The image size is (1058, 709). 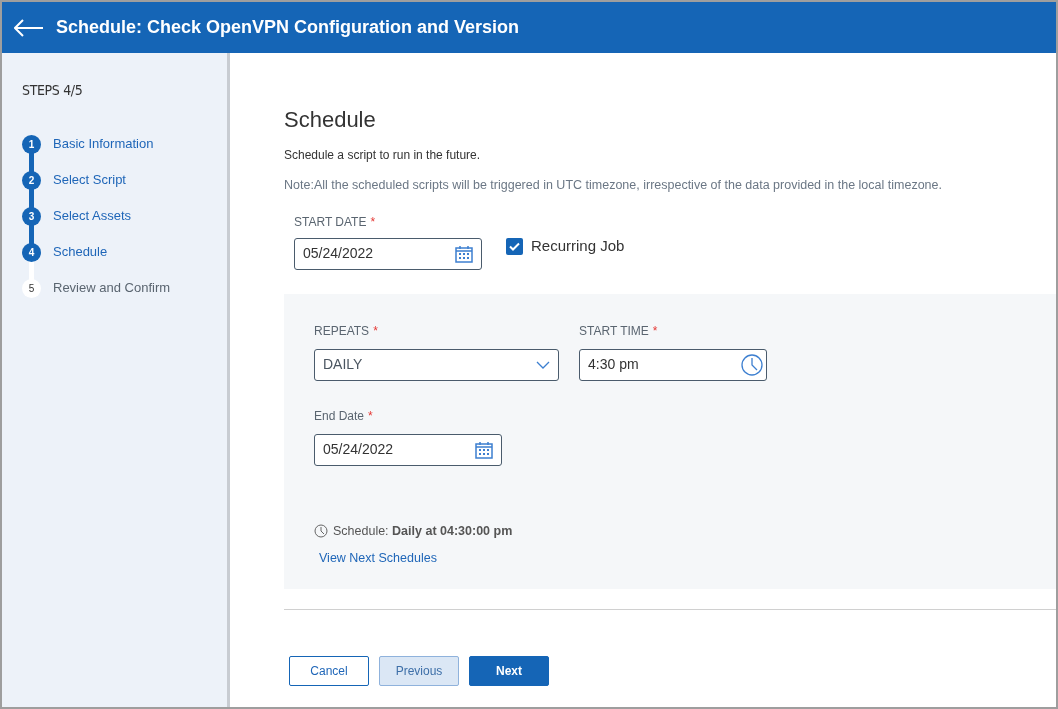 What do you see at coordinates (53, 90) in the screenshot?
I see `steps-counter: STEPS 4/5` at bounding box center [53, 90].